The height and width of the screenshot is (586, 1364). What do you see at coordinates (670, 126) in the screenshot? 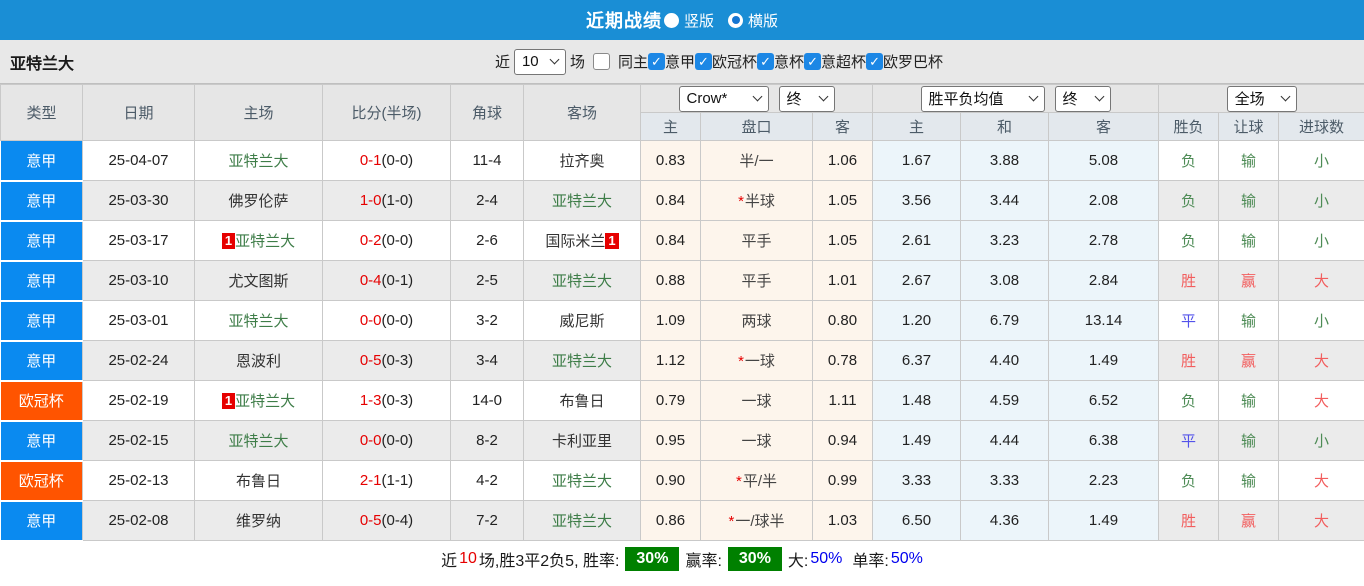
I see `subheader-home-odds: 主` at bounding box center [670, 126].